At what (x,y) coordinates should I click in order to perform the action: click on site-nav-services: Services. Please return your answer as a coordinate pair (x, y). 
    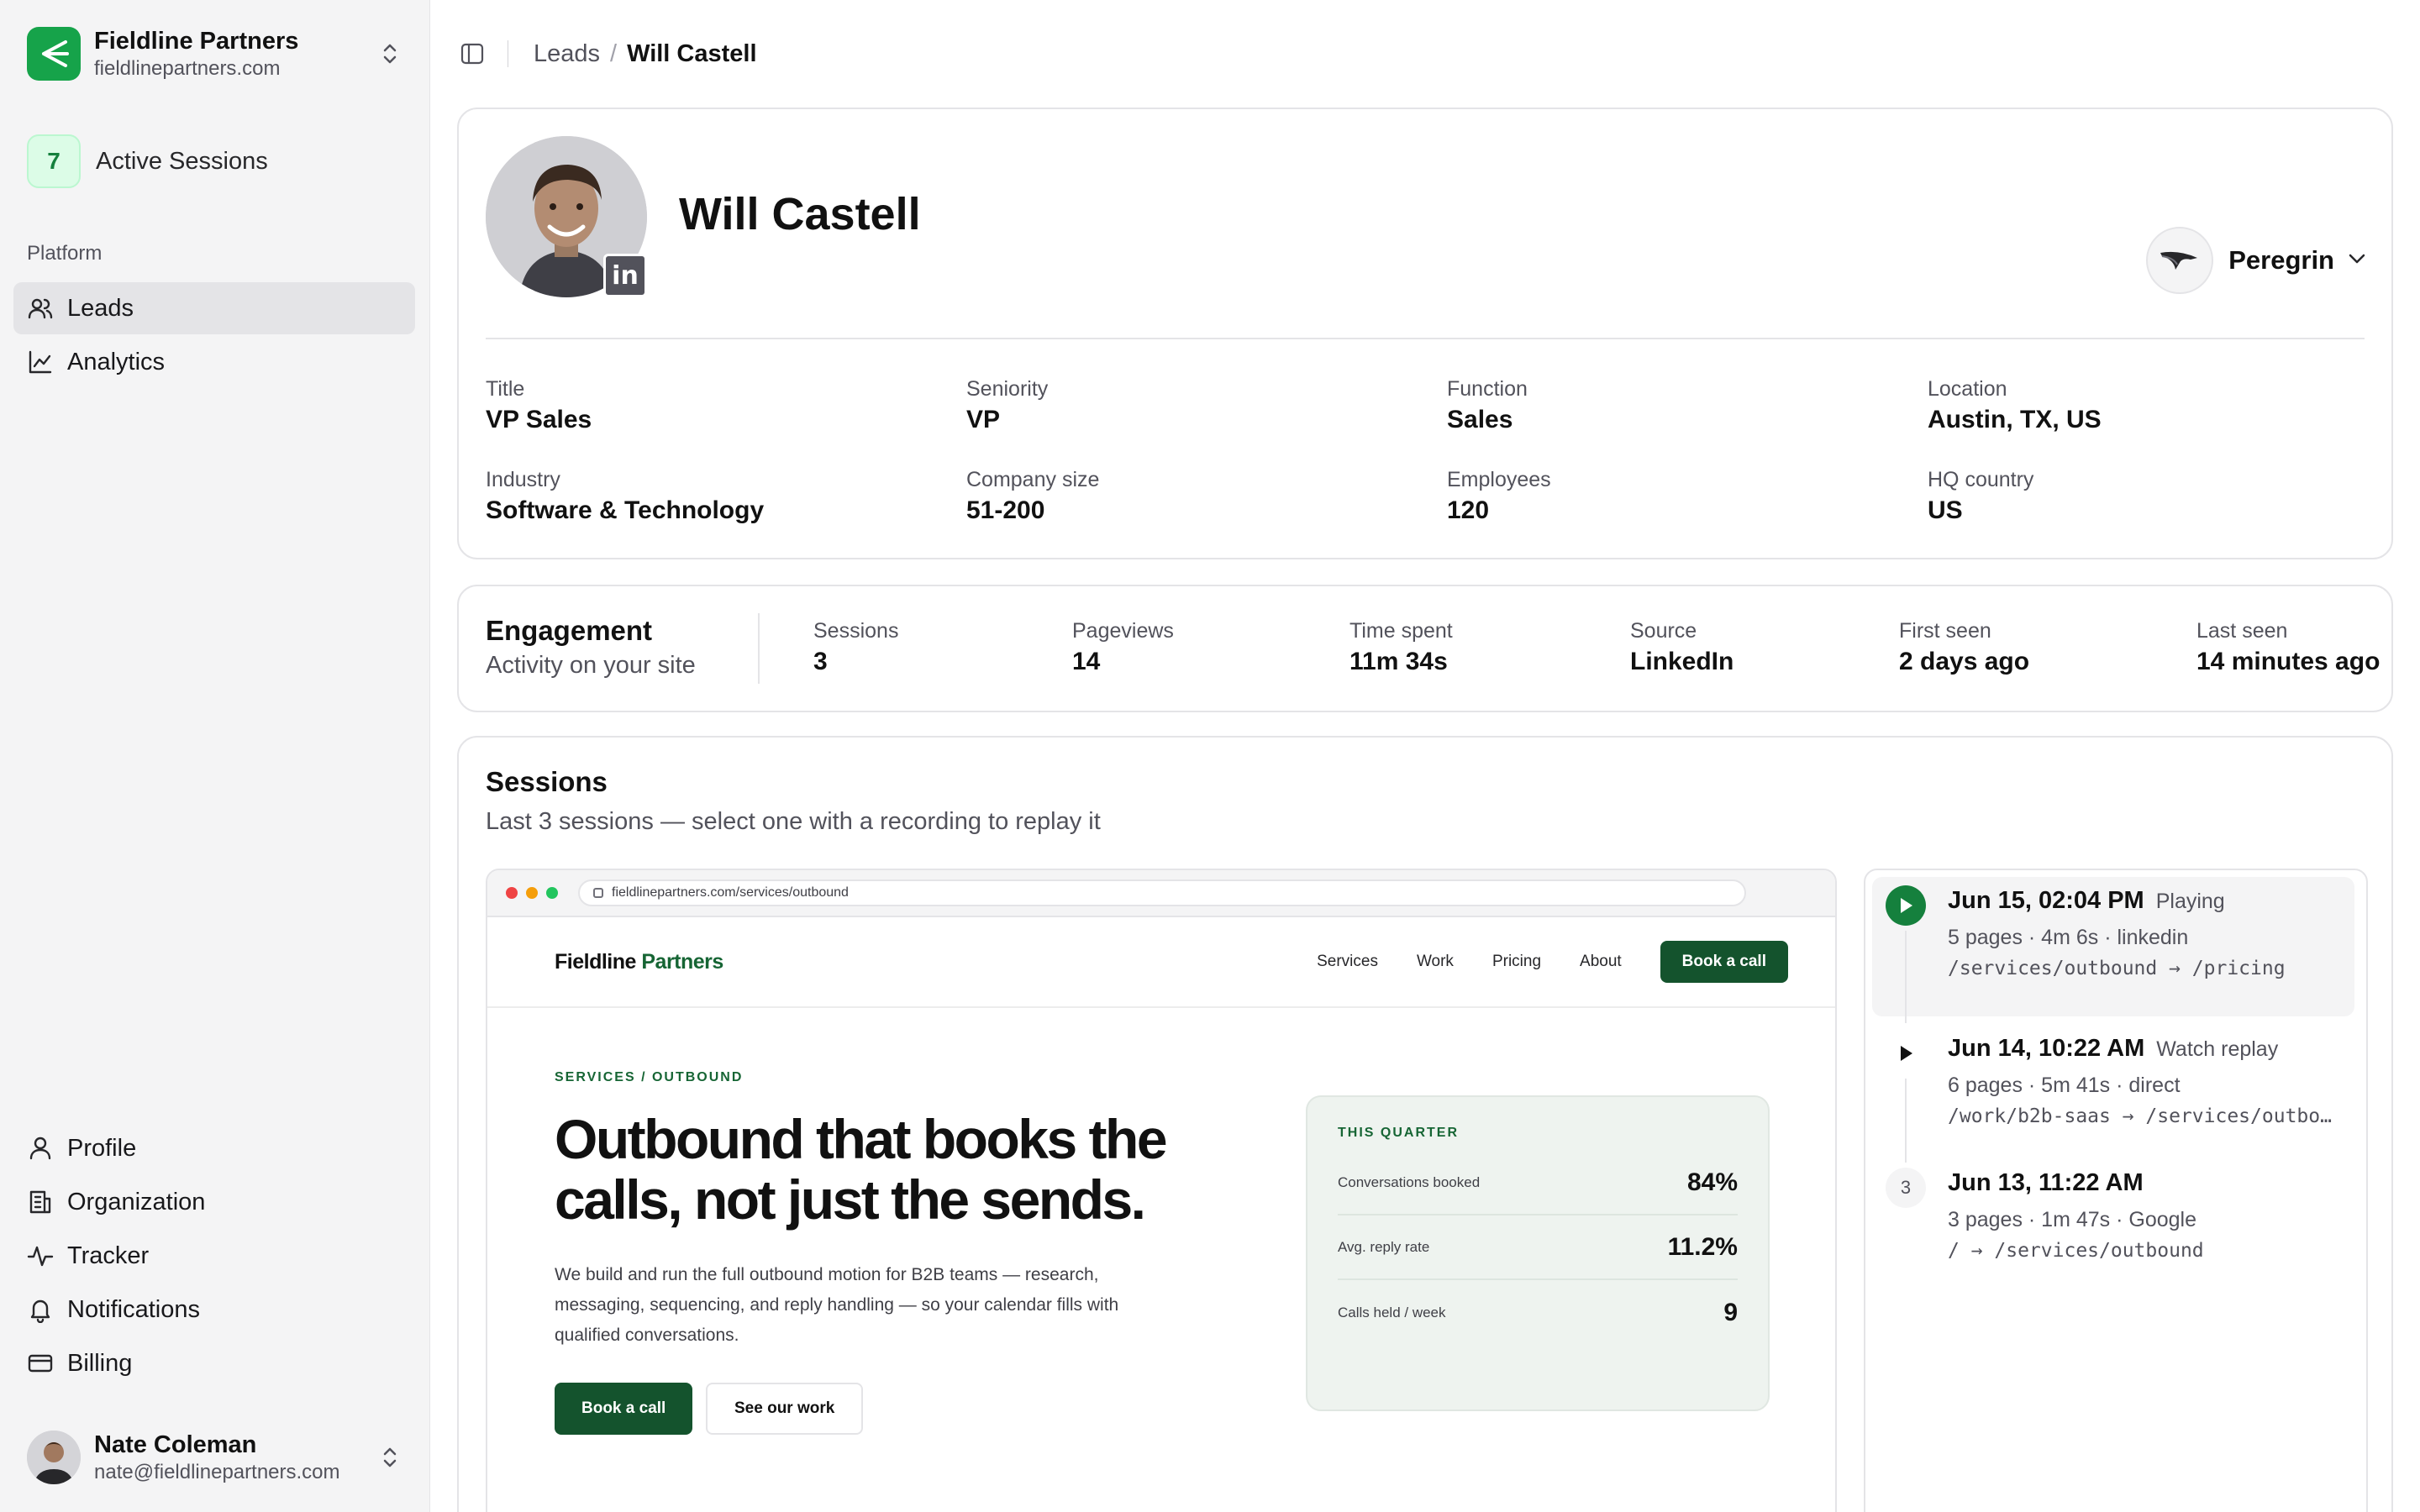
    Looking at the image, I should click on (1347, 961).